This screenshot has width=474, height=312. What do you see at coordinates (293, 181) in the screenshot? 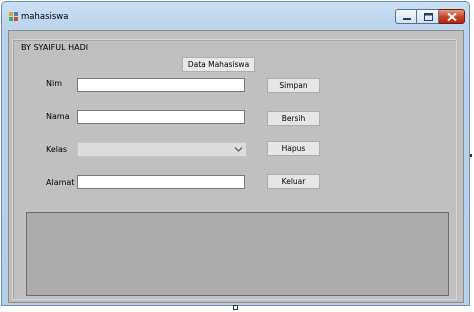
I see `keluar-button: Keluar` at bounding box center [293, 181].